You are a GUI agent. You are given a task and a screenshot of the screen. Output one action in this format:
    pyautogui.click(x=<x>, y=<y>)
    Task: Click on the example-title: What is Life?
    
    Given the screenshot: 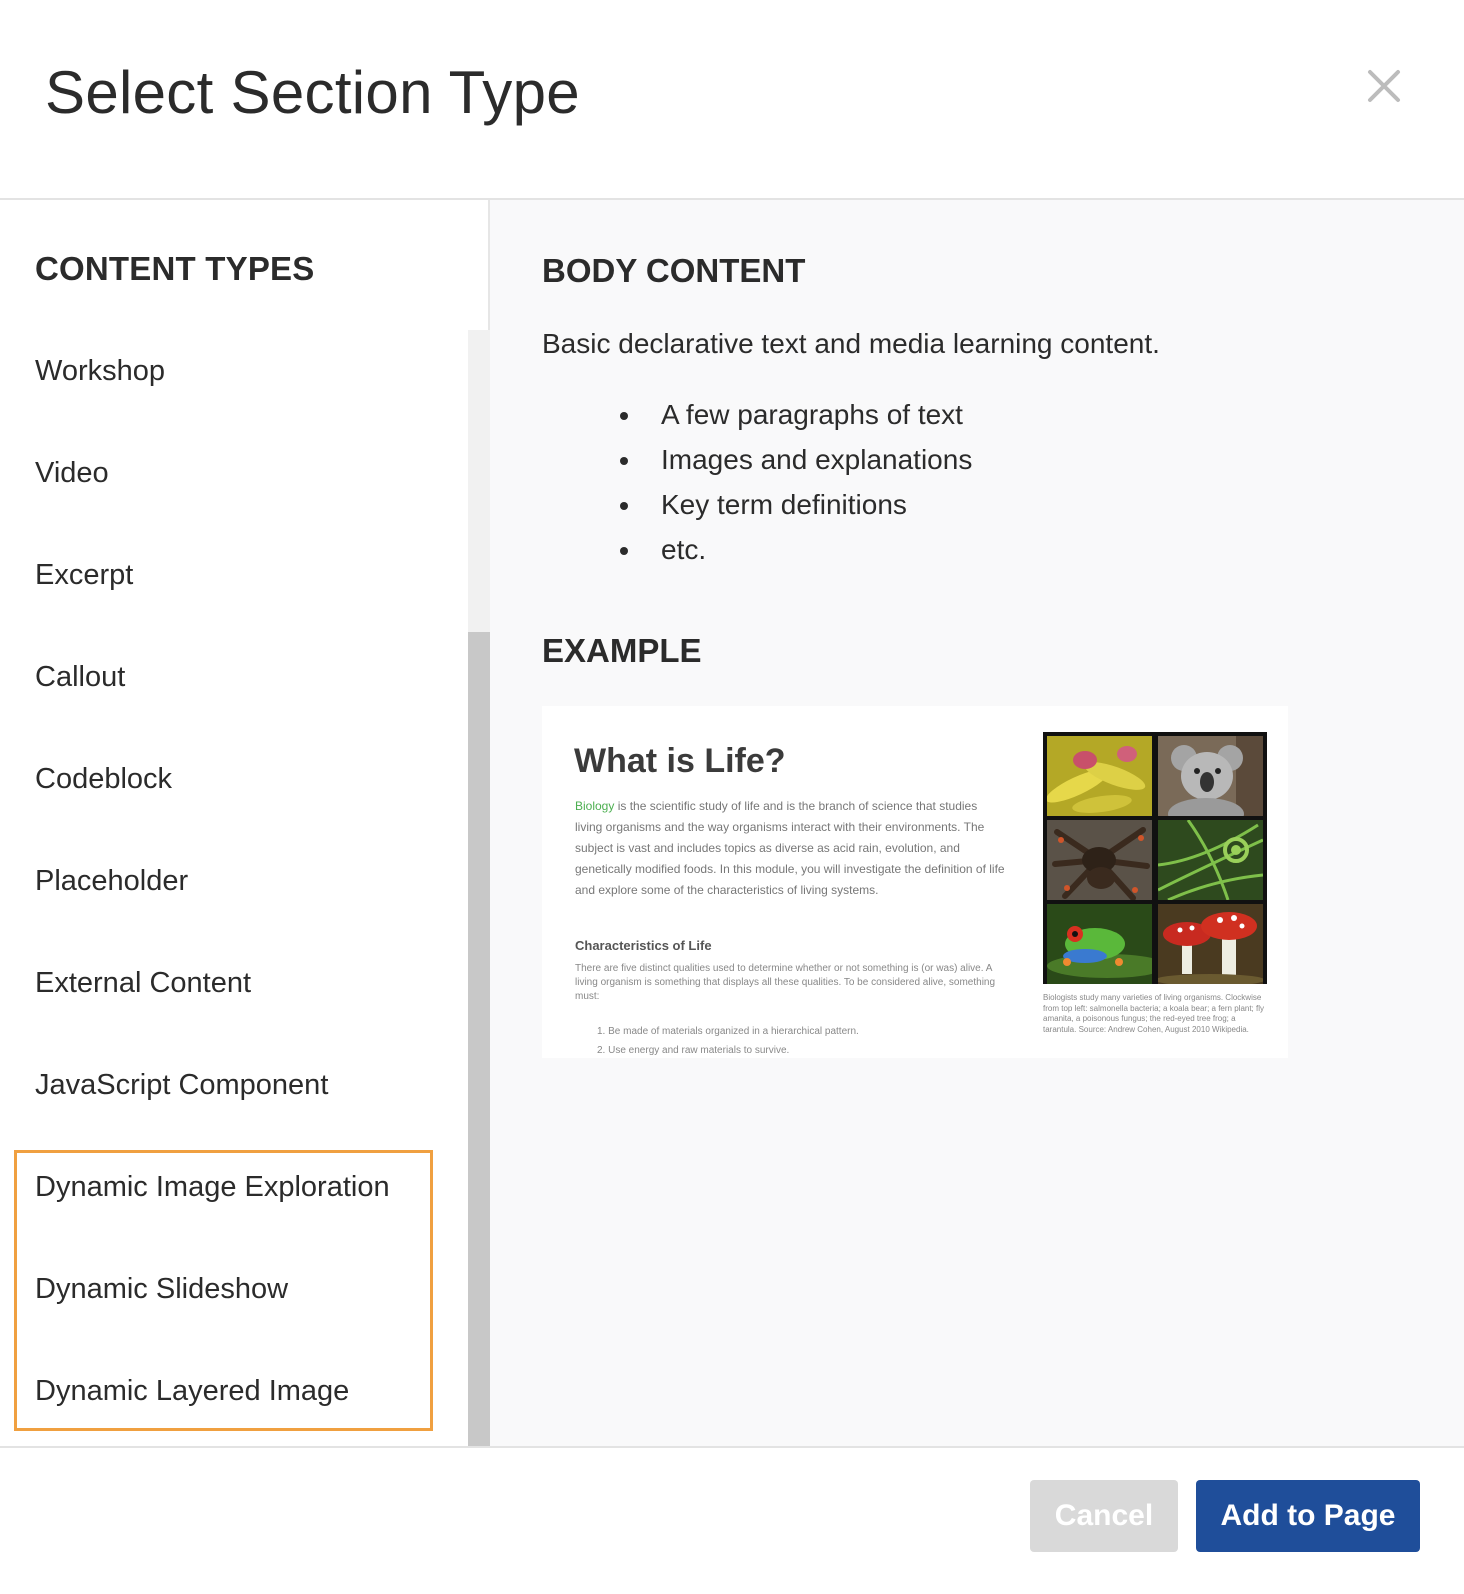 What is the action you would take?
    pyautogui.click(x=680, y=761)
    